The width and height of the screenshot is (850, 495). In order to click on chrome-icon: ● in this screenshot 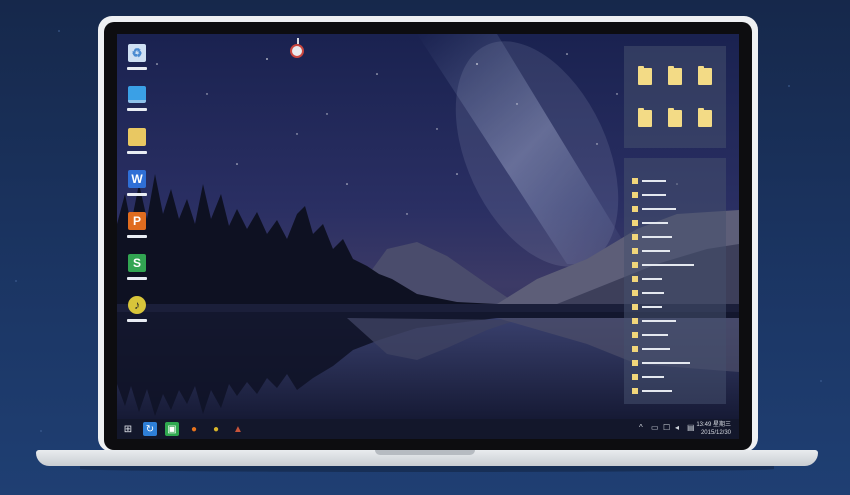, I will do `click(216, 429)`.